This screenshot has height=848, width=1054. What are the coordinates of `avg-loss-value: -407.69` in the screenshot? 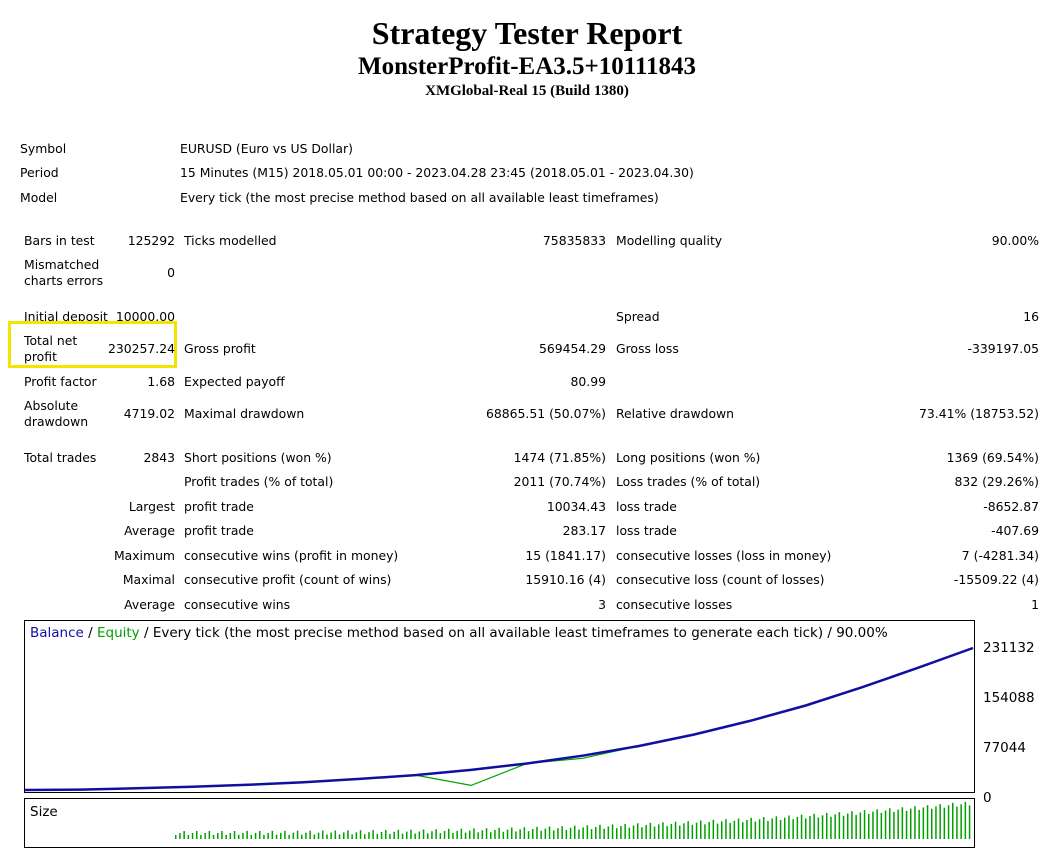 It's located at (1015, 530).